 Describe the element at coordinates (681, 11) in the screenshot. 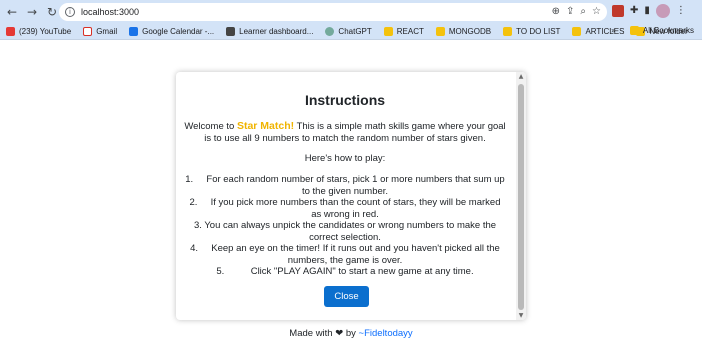

I see `menu-kebab-icon: ⋮` at that location.